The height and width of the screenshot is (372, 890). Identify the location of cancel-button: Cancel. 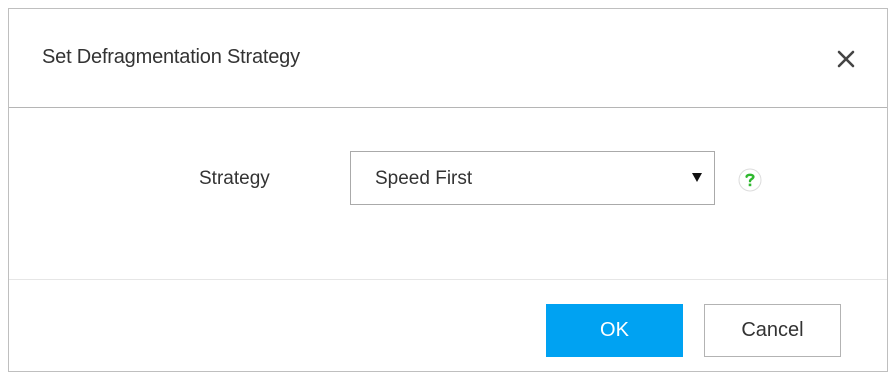
(772, 330).